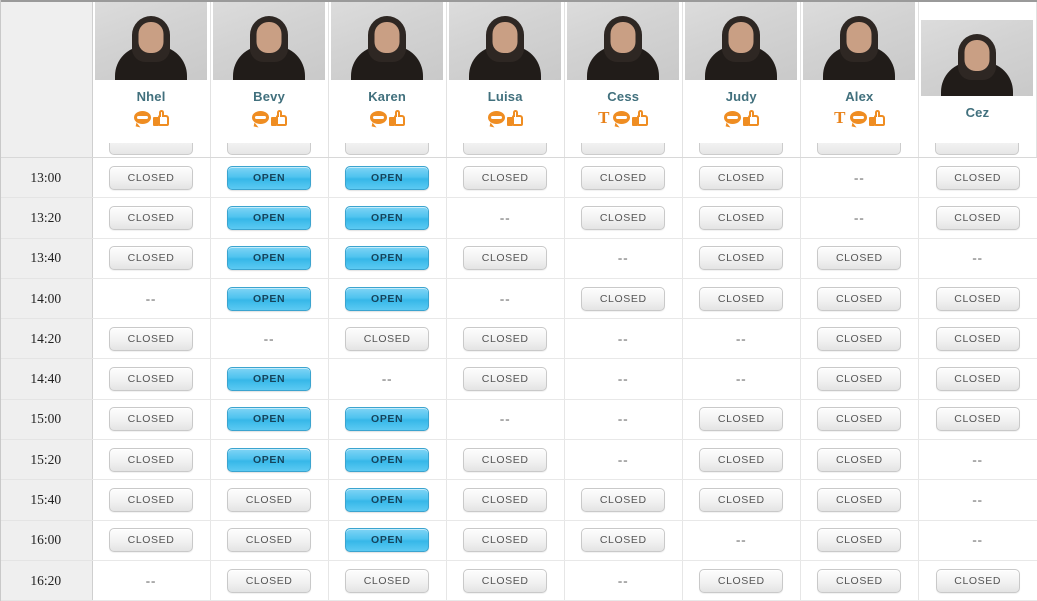  I want to click on slot-cell-judy-1540: CLOSED, so click(741, 500).